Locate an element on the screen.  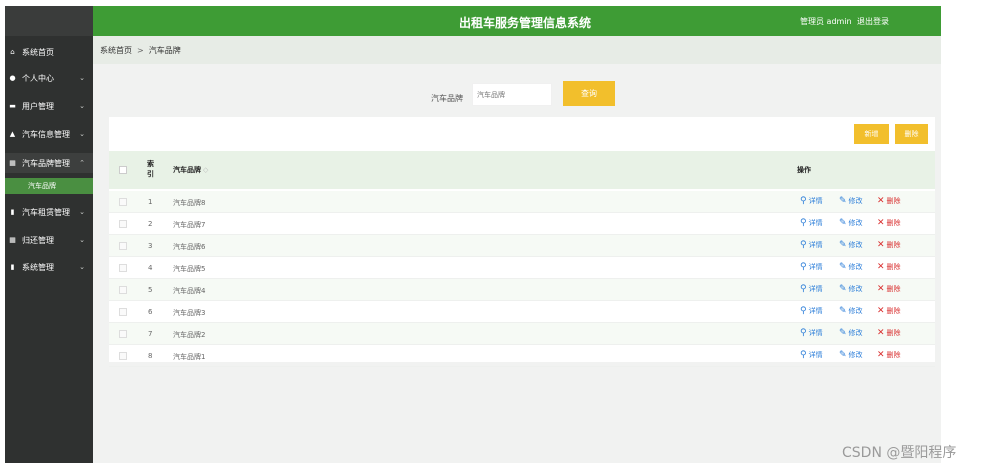
sidebar-item-rental: ▮ 汽车租赁管理 ⌄ is located at coordinates (49, 212).